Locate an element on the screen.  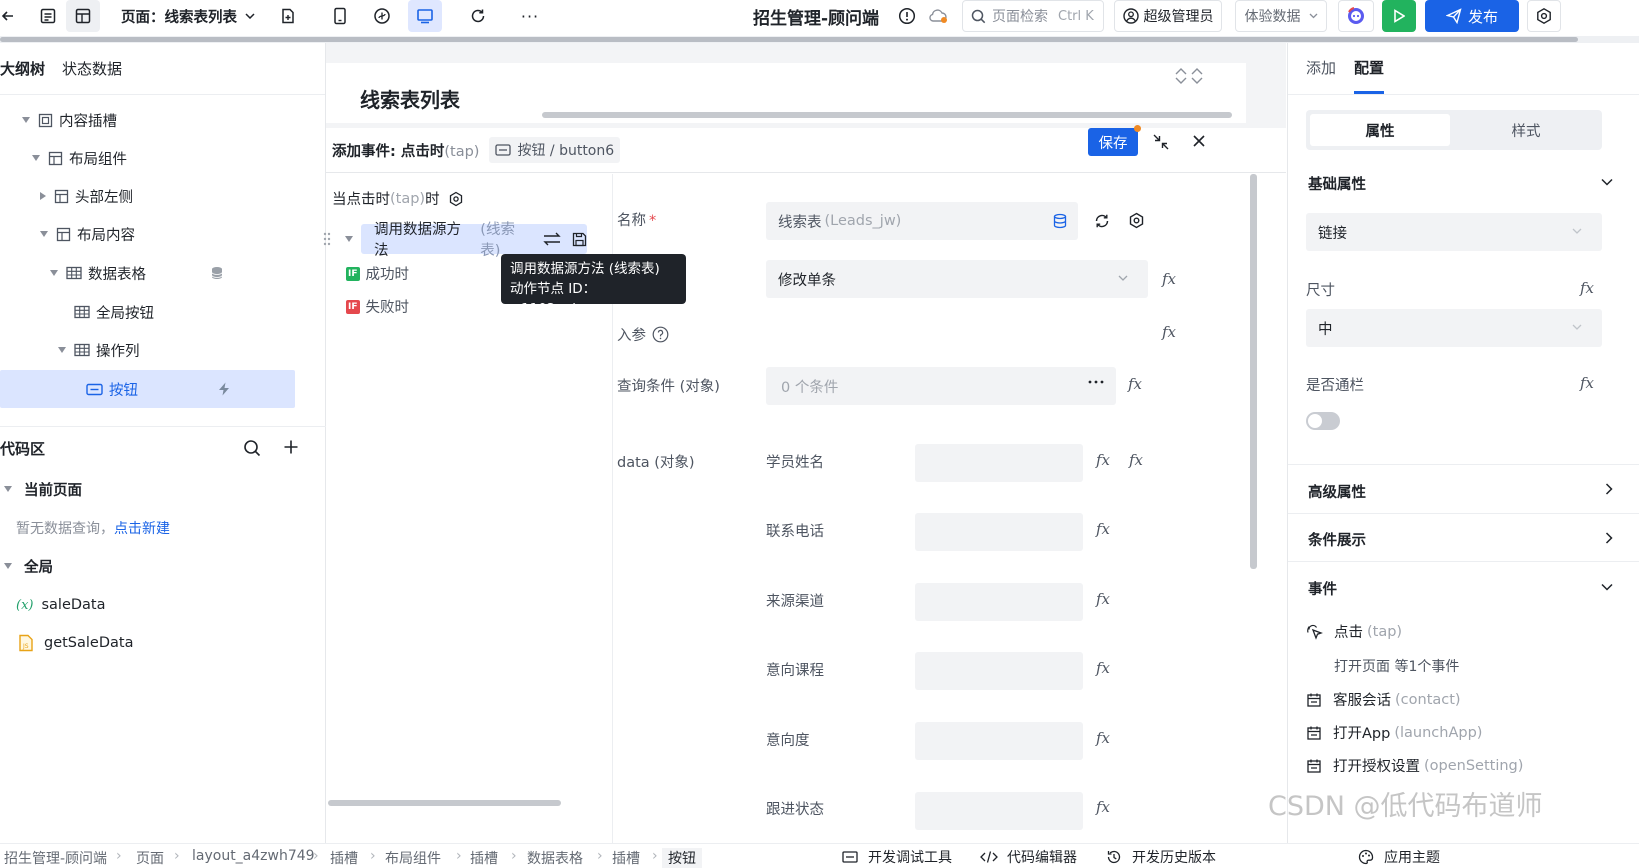
preview-run-button is located at coordinates (1399, 16).